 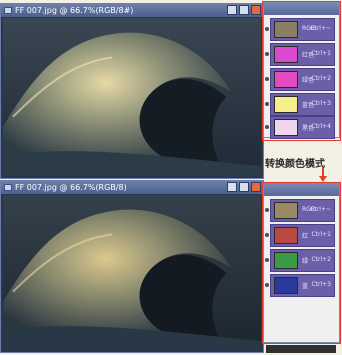 I want to click on caption-text: 转换颜色模式, so click(x=295, y=164).